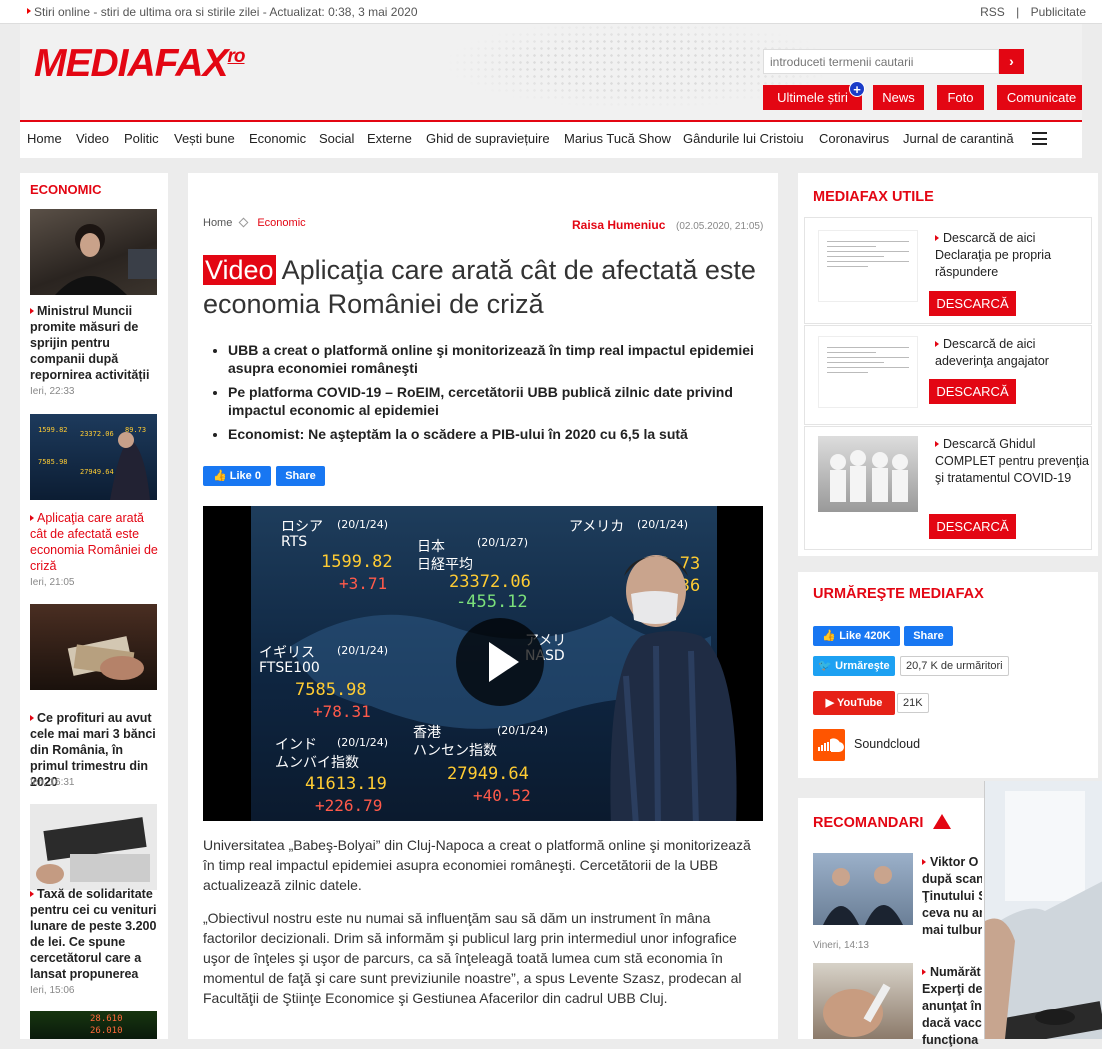 Image resolution: width=1102 pixels, height=1049 pixels. I want to click on nav-item-economic: Economic, so click(277, 138).